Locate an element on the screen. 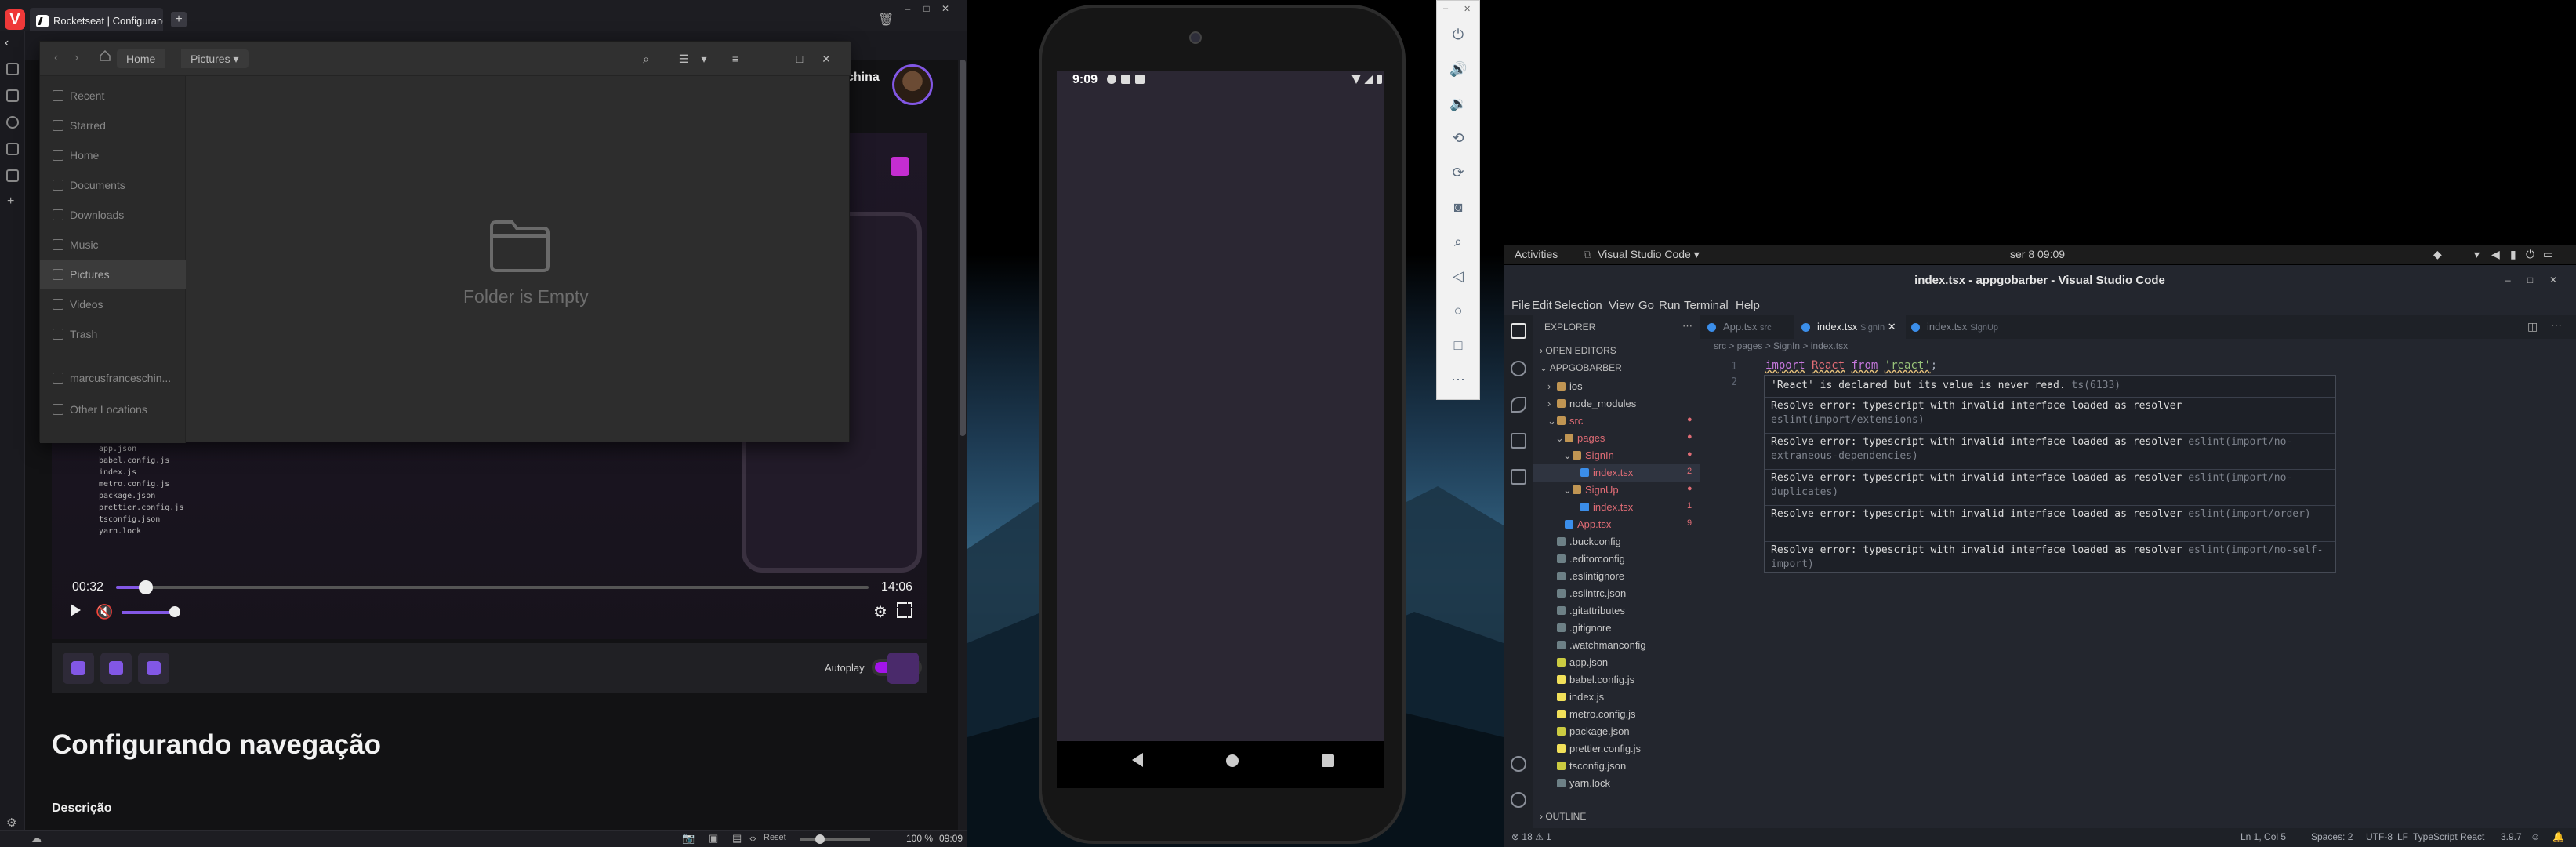 The height and width of the screenshot is (847, 2576). fullscreen-icon is located at coordinates (904, 610).